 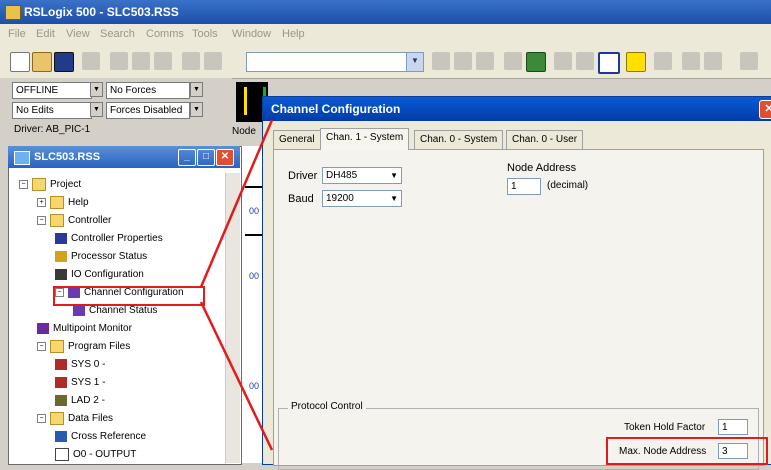 I want to click on annotation-line-lower, so click(x=236, y=376).